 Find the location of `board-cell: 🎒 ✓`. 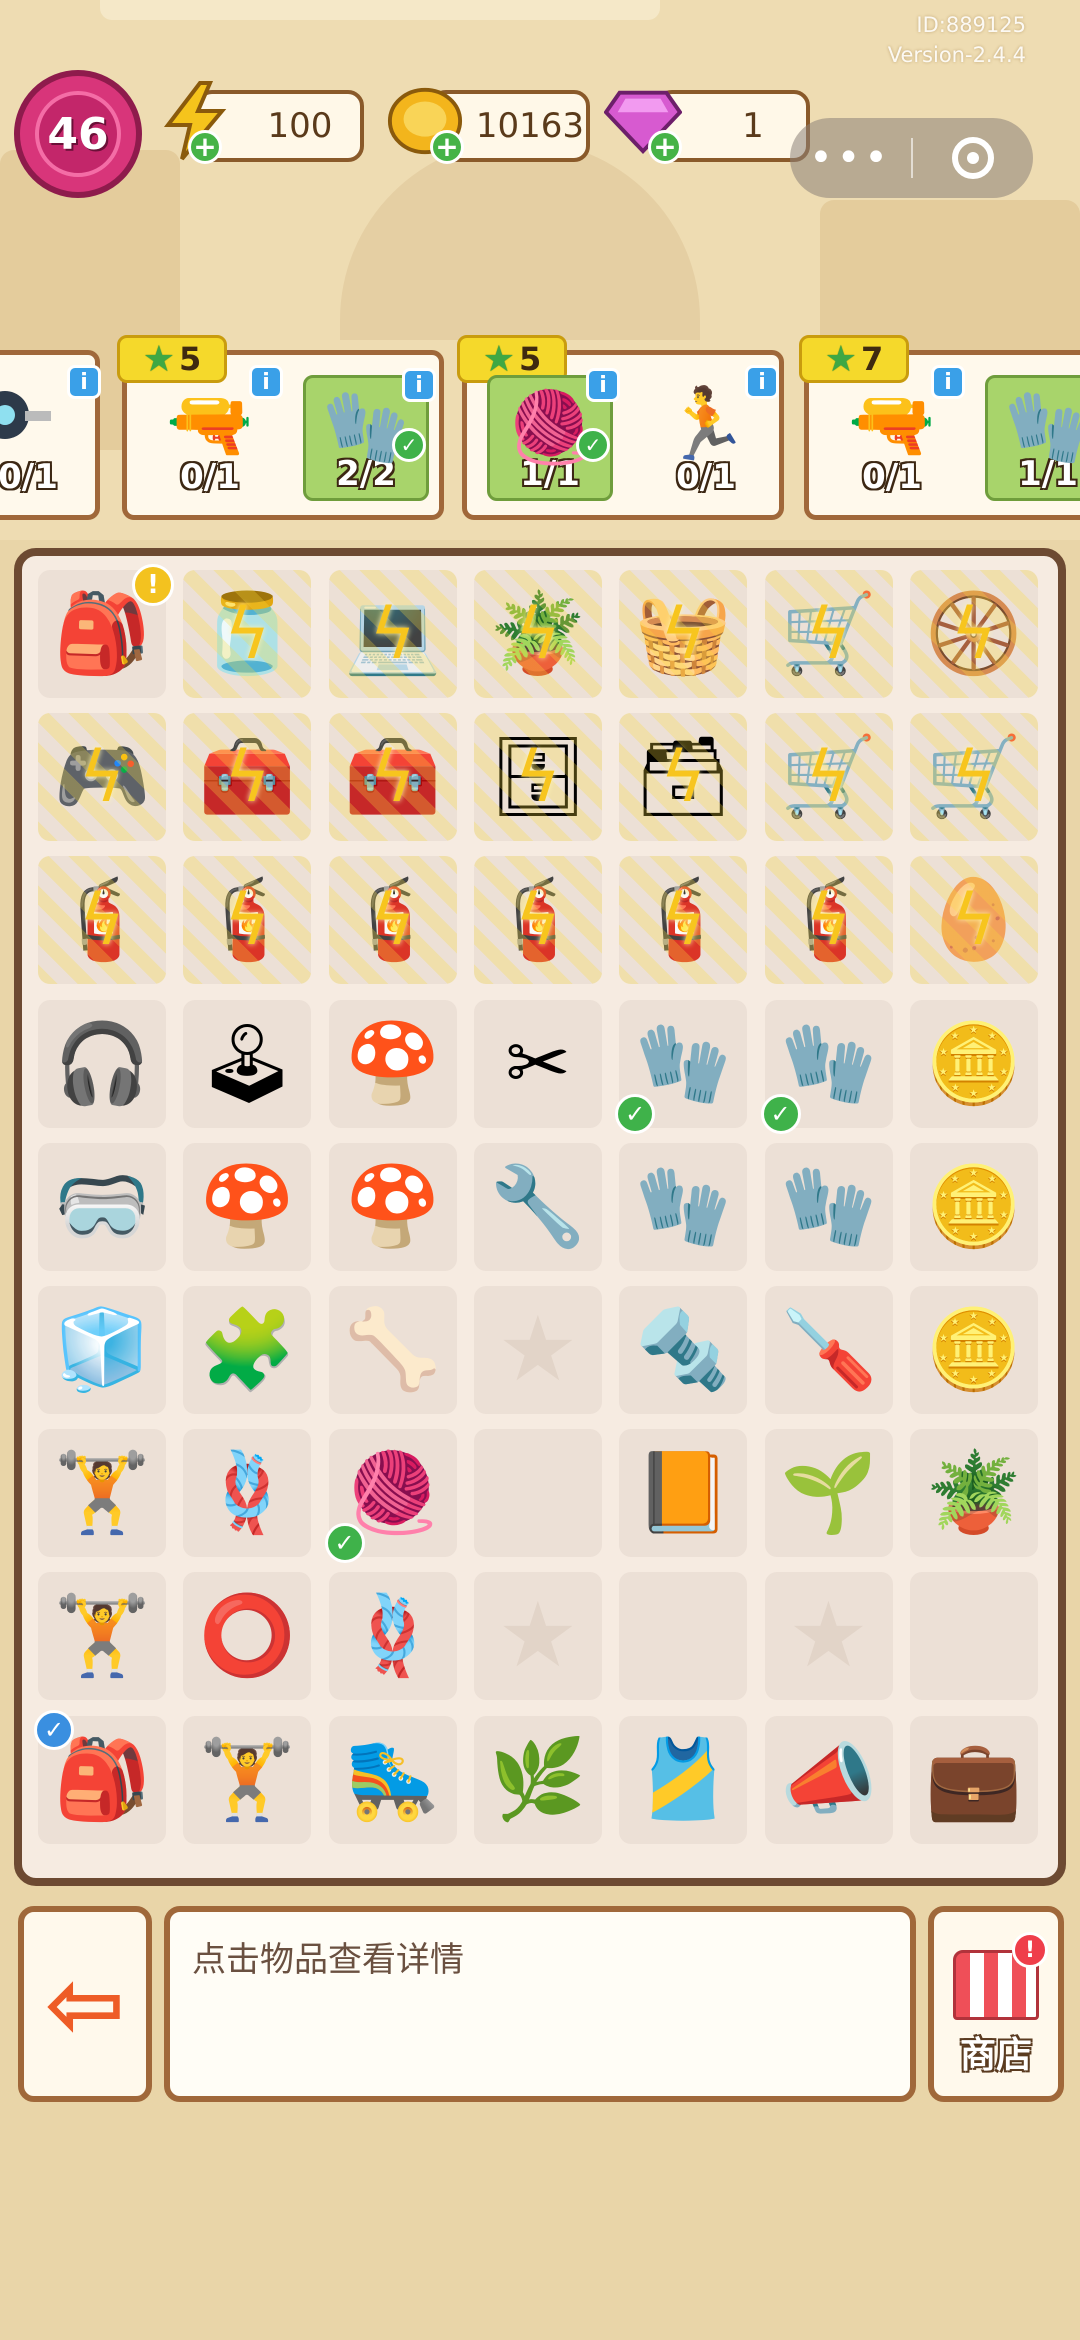

board-cell: 🎒 ✓ is located at coordinates (100, 1776).